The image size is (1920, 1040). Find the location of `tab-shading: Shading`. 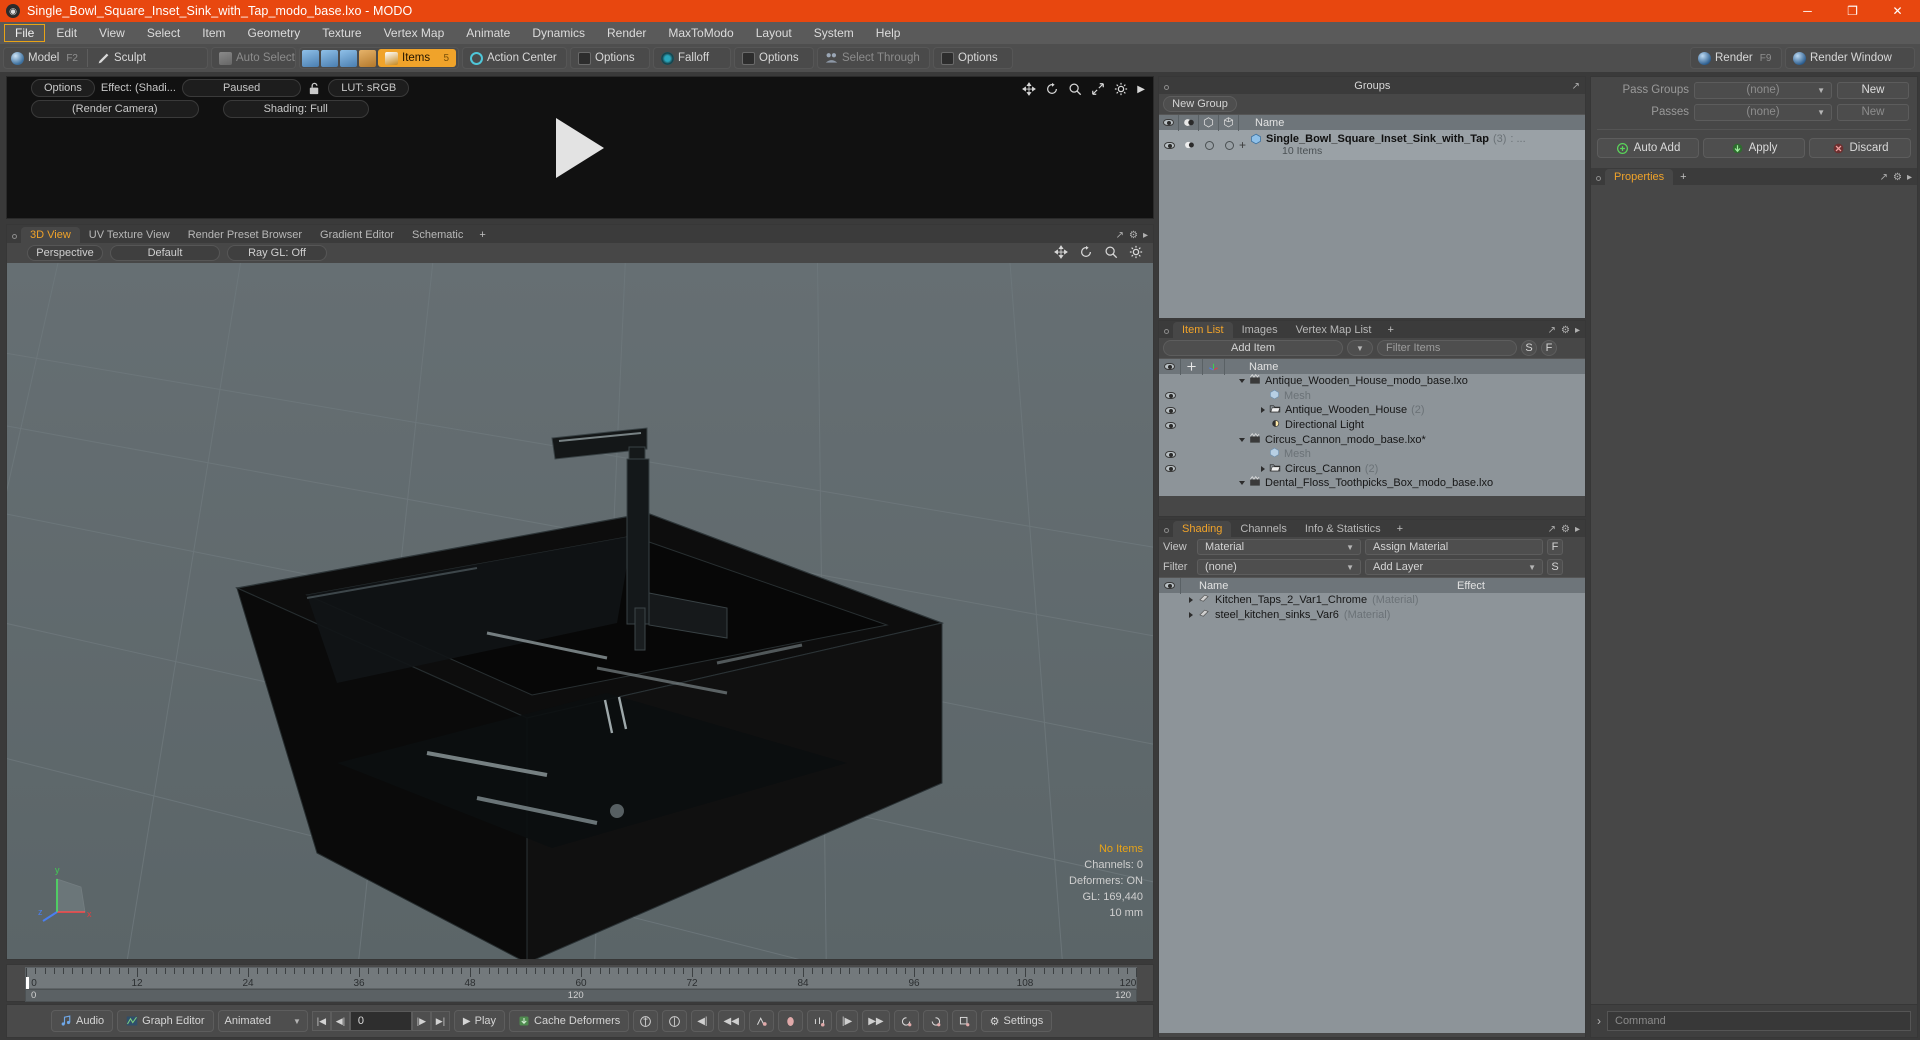

tab-shading: Shading is located at coordinates (1202, 529).